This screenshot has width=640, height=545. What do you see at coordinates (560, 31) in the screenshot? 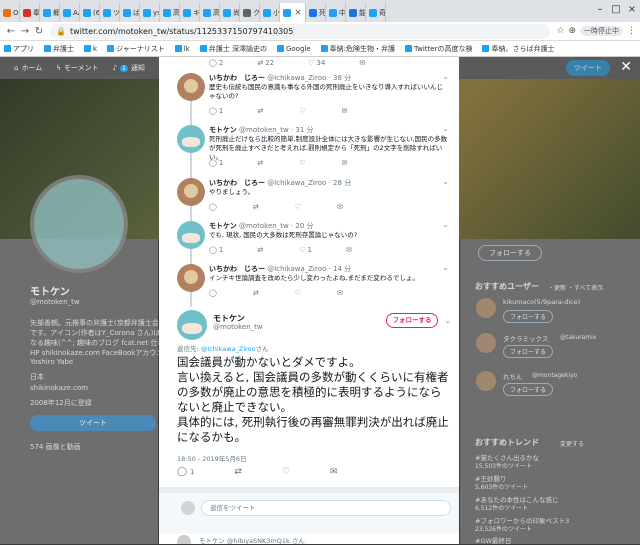
I see `star-icon: ☆` at bounding box center [560, 31].